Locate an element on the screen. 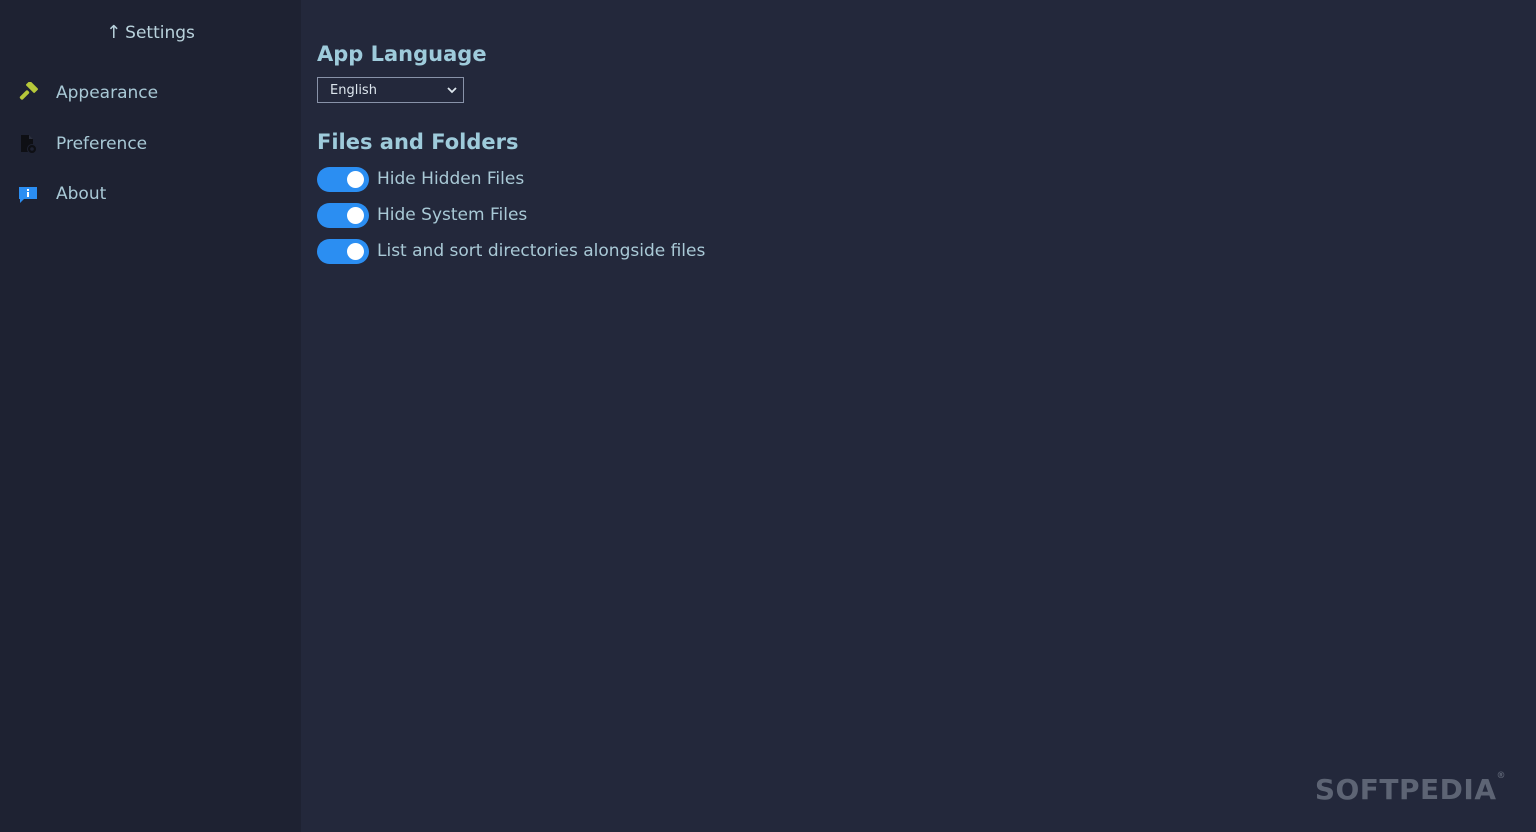 This screenshot has height=832, width=1536. sidebar-item-label: Appearance is located at coordinates (107, 93).